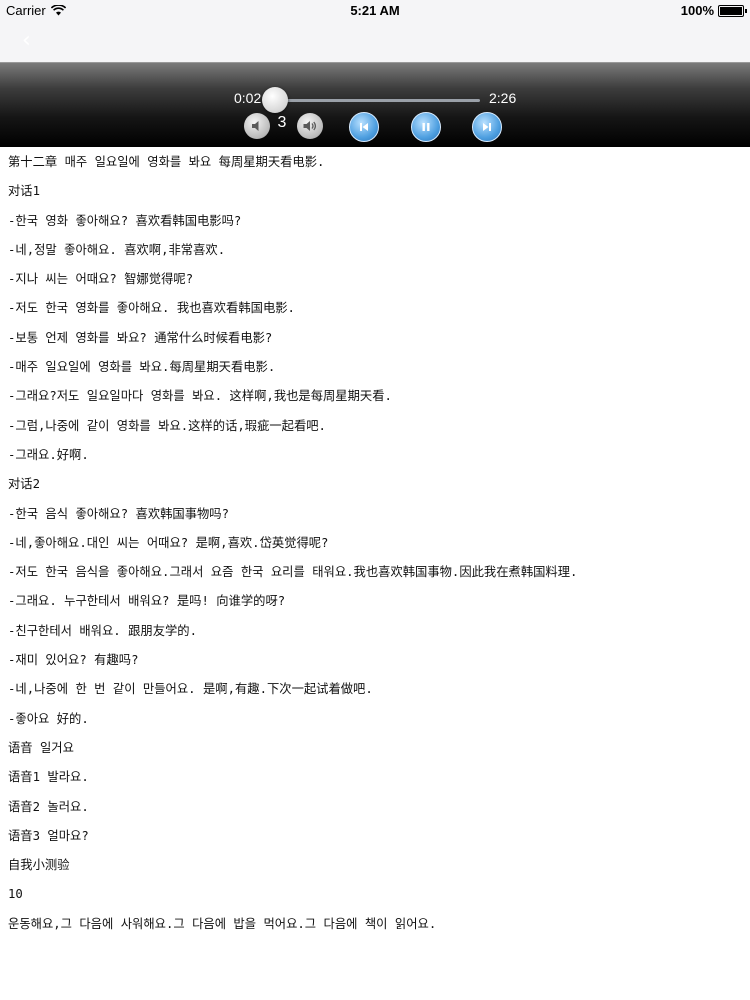  I want to click on speaker-low-icon, so click(255, 126).